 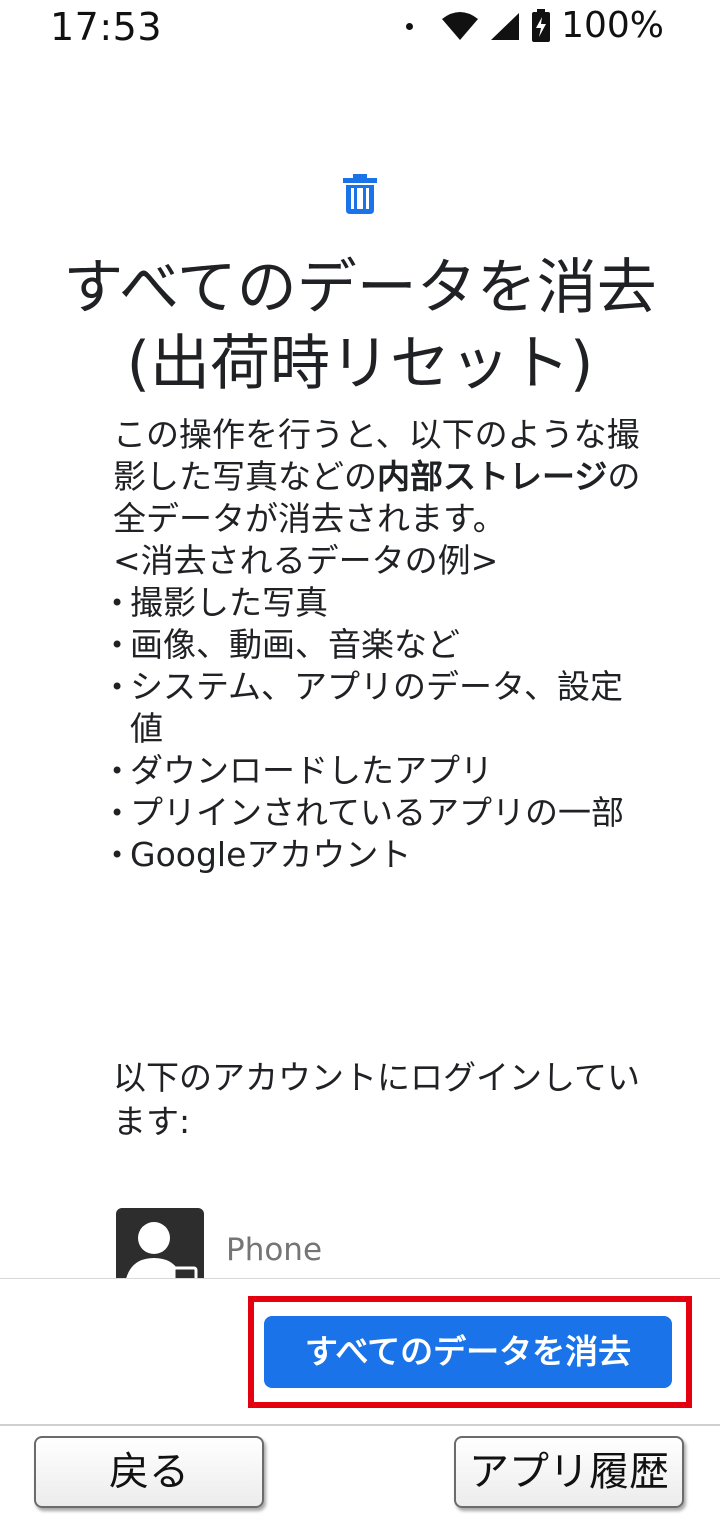 What do you see at coordinates (380, 813) in the screenshot?
I see `list-item: プリインされているアプリの一部` at bounding box center [380, 813].